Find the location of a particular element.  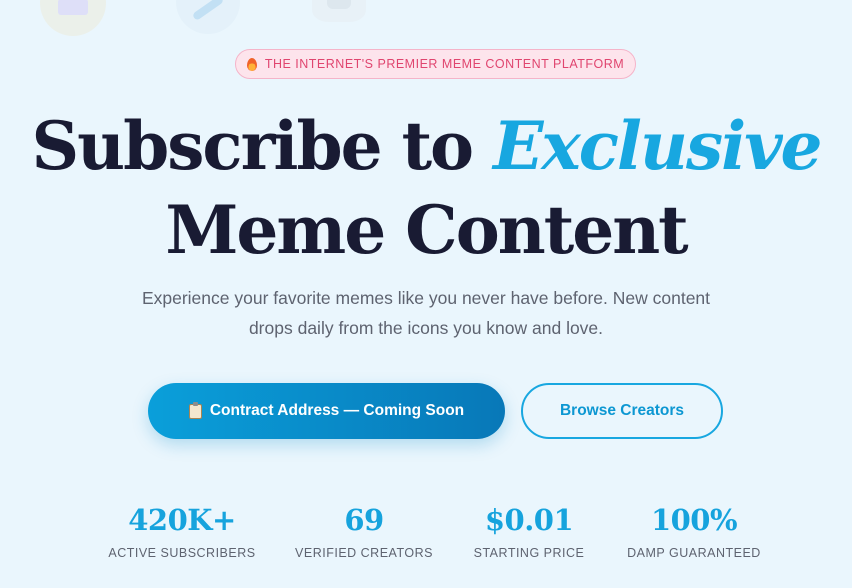

stat-value: 69 is located at coordinates (364, 520).